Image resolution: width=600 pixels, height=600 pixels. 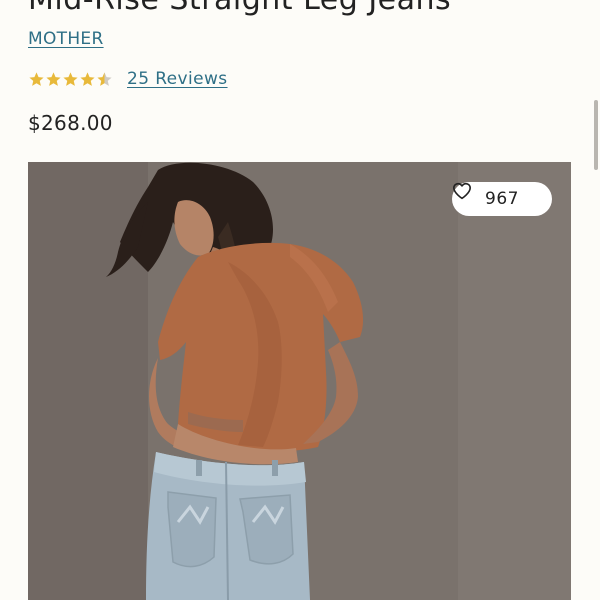 What do you see at coordinates (239, 8) in the screenshot?
I see `product-title: Mid-Rise Straight Leg Jeans` at bounding box center [239, 8].